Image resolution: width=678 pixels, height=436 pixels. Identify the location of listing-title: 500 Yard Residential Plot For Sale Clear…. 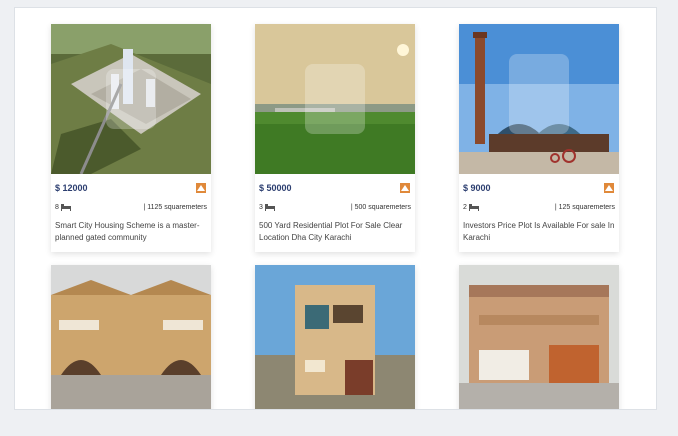
(335, 232).